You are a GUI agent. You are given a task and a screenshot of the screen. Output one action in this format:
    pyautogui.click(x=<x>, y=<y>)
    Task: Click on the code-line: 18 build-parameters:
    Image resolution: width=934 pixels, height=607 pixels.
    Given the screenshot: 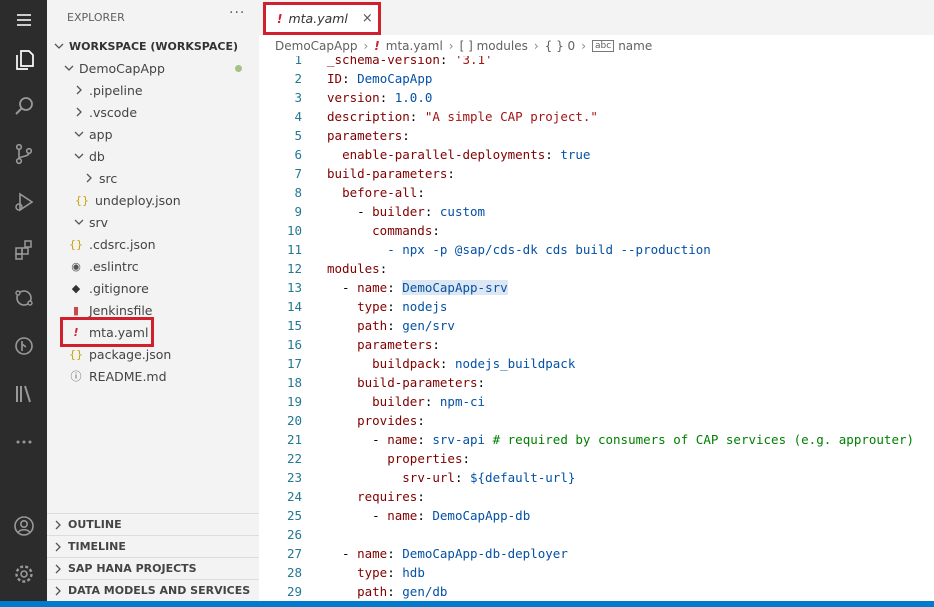 What is the action you would take?
    pyautogui.click(x=596, y=384)
    